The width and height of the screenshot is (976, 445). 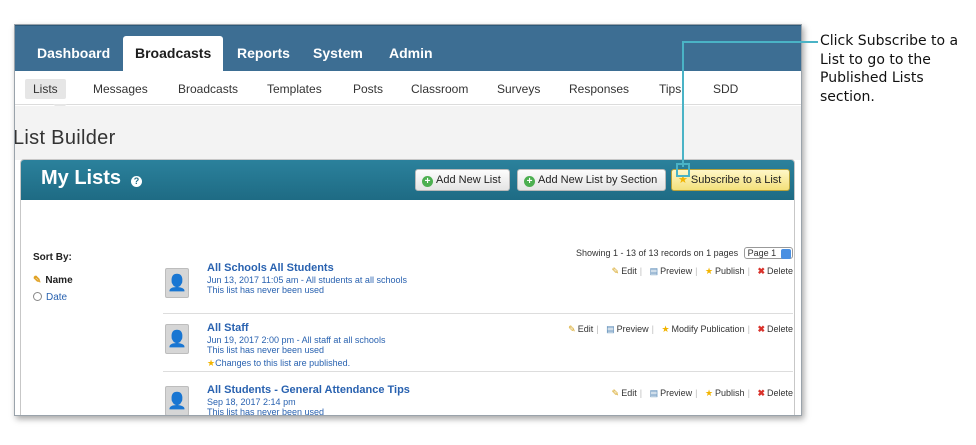 I want to click on sort-date-label: Date, so click(x=57, y=297).